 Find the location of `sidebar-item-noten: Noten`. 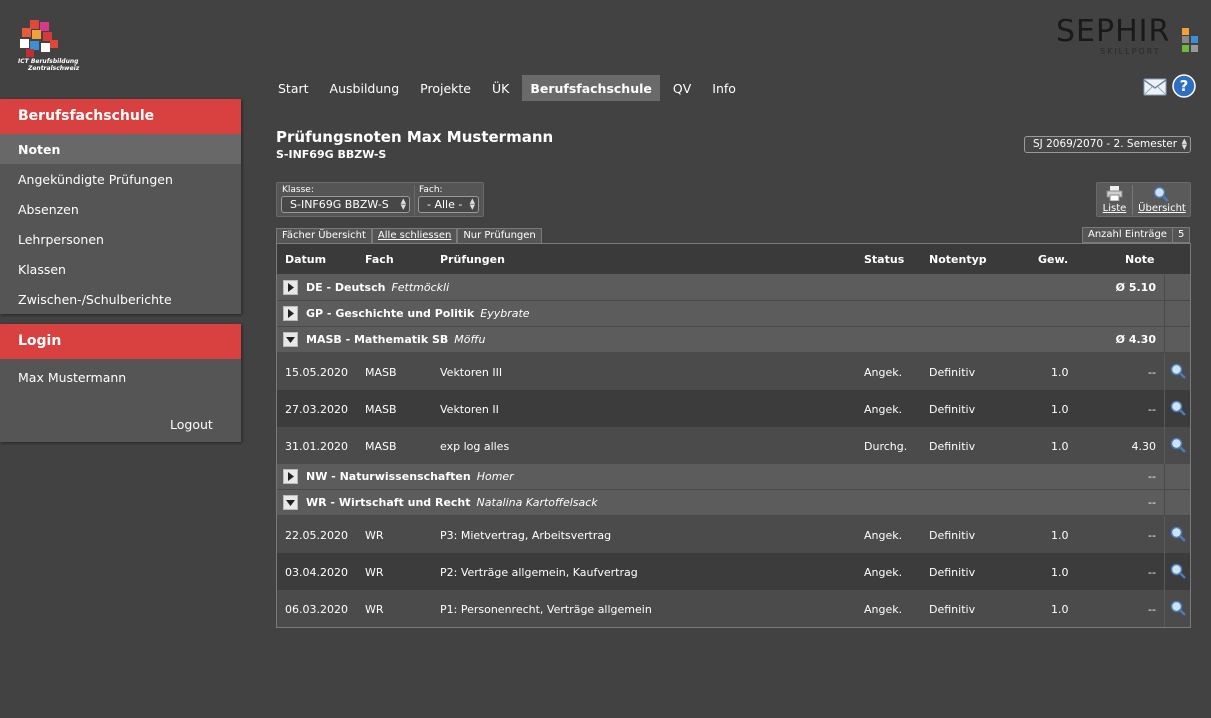

sidebar-item-noten: Noten is located at coordinates (120, 149).